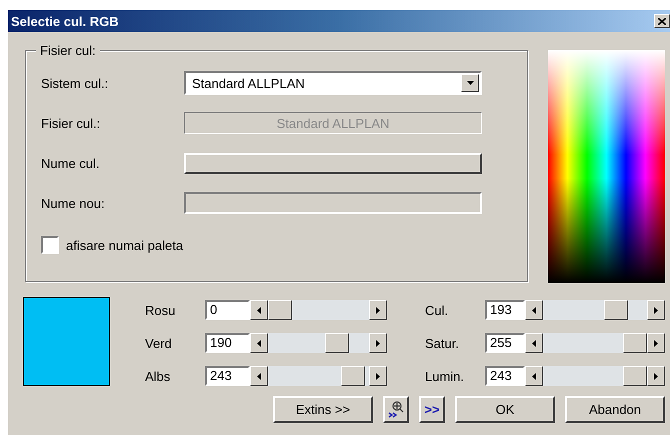  Describe the element at coordinates (71, 163) in the screenshot. I see `field-label: Nume cul.` at that location.